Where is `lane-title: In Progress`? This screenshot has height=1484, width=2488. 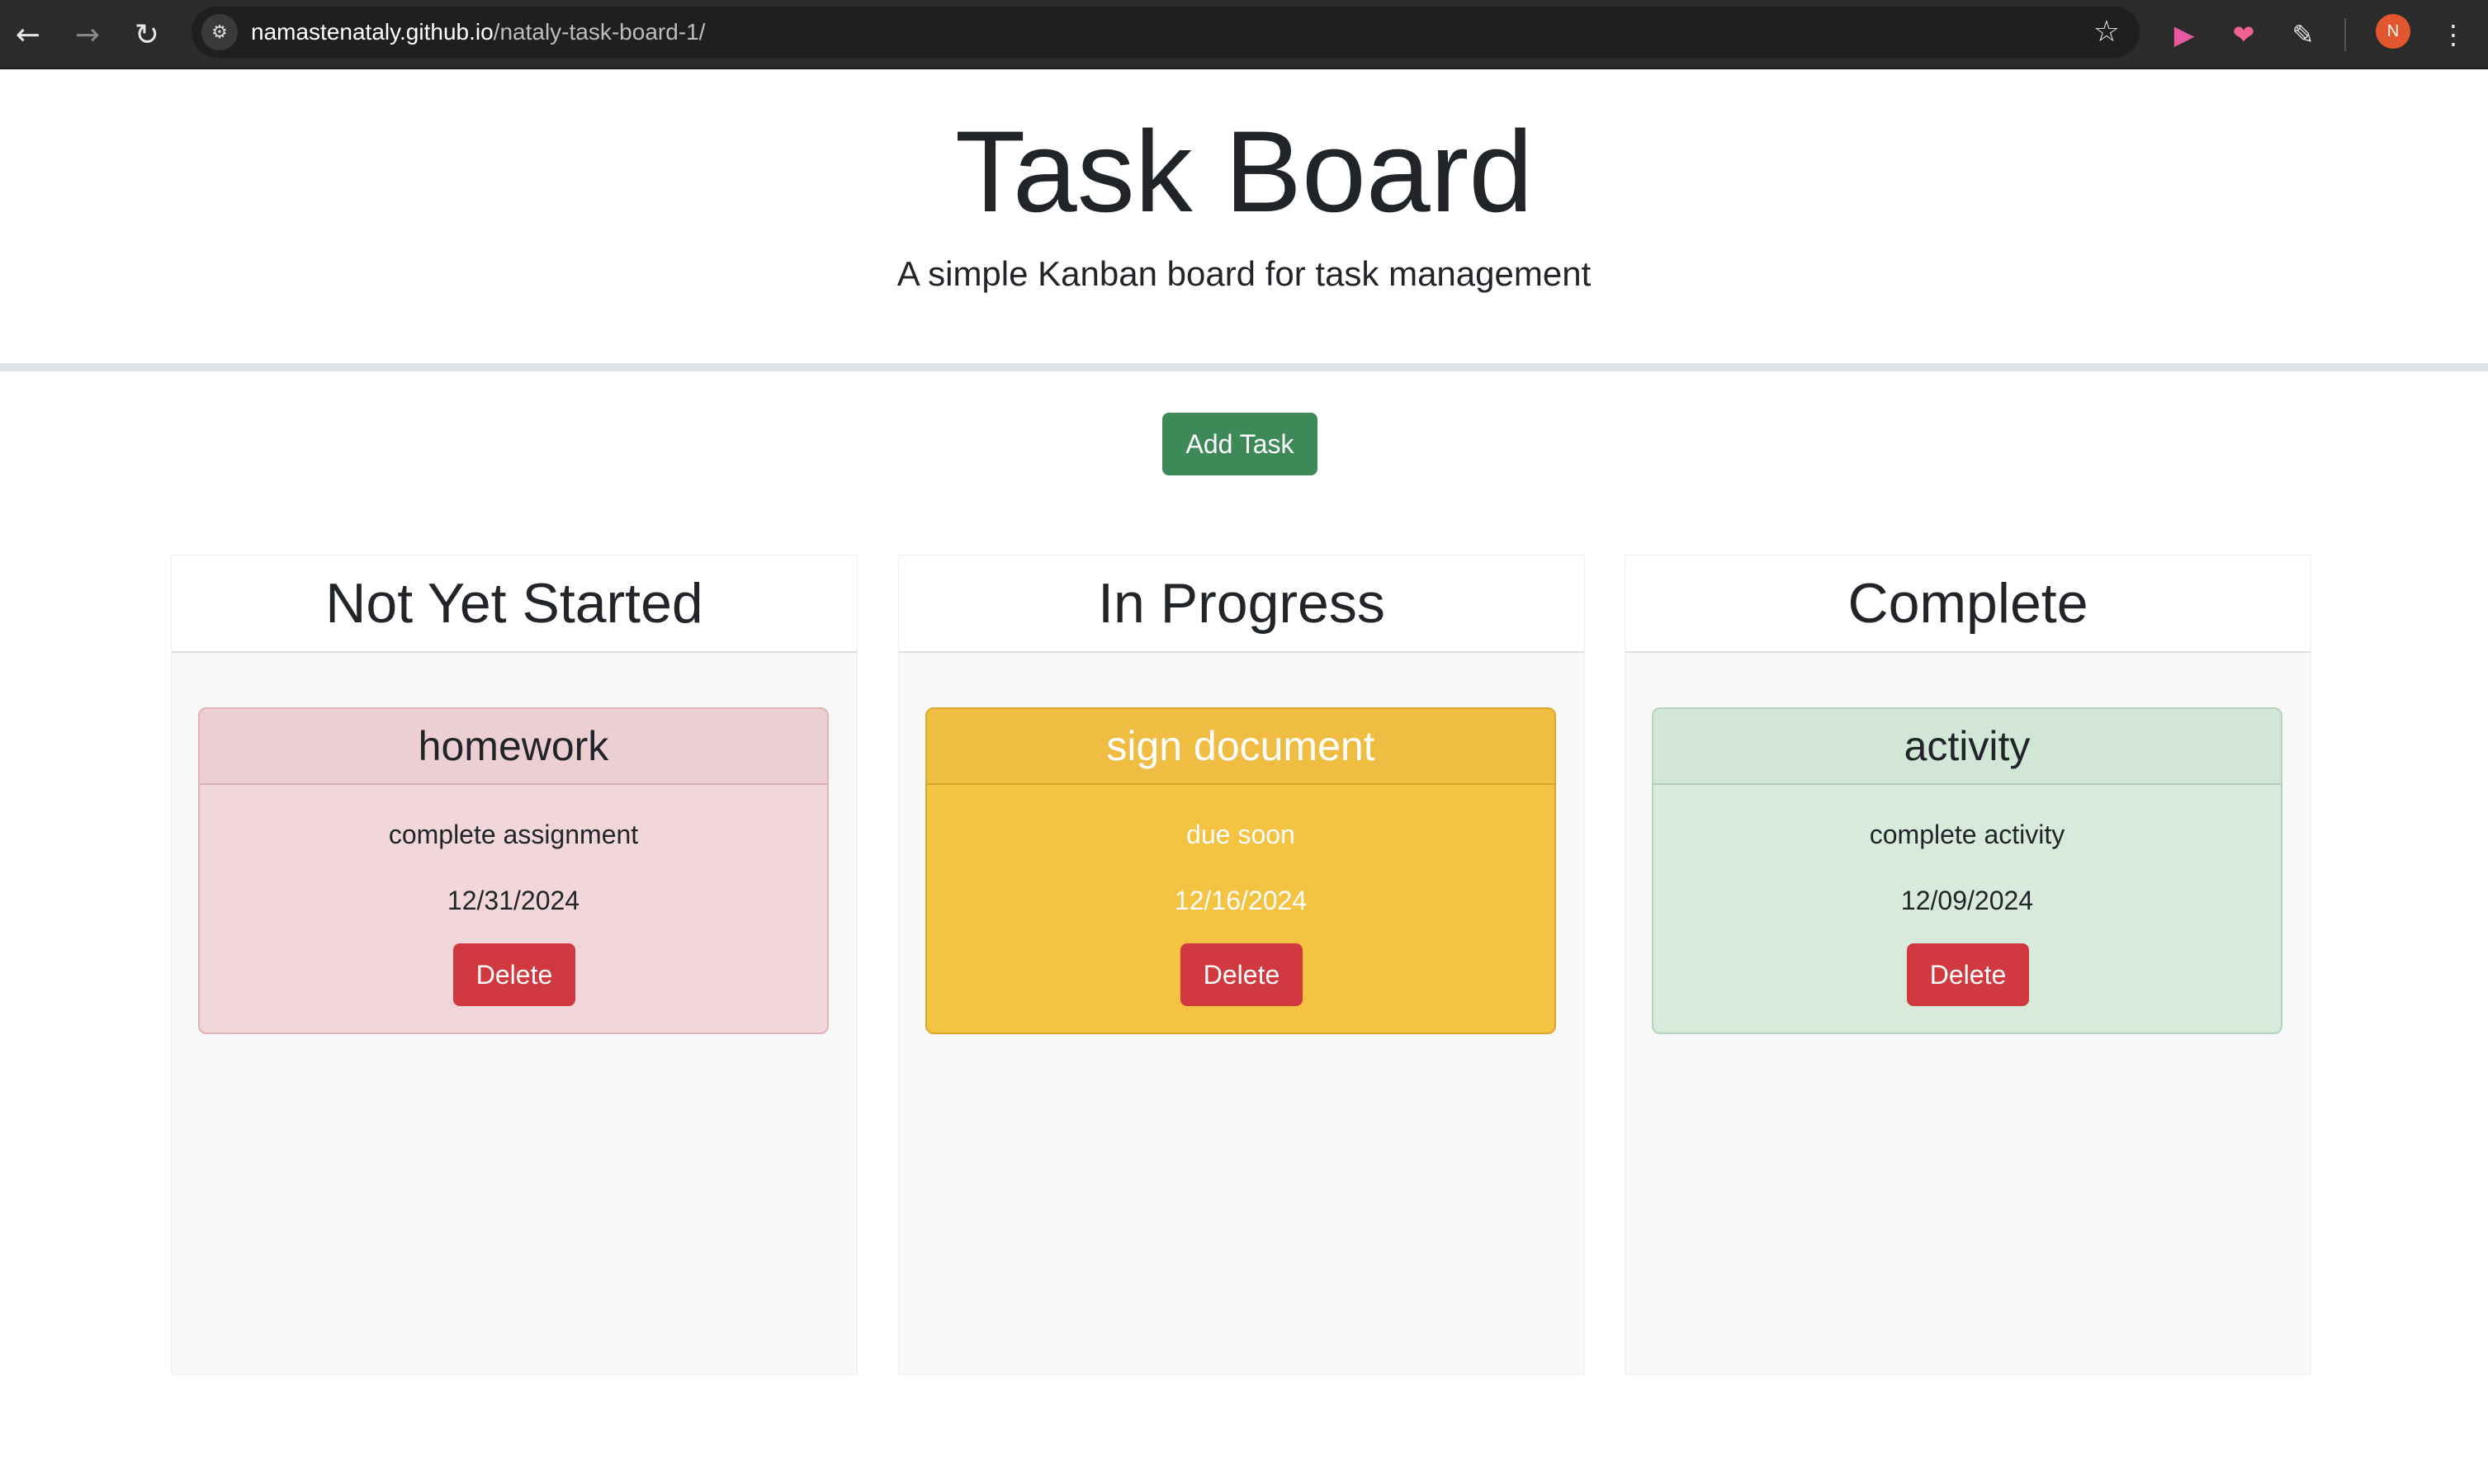
lane-title: In Progress is located at coordinates (1241, 604).